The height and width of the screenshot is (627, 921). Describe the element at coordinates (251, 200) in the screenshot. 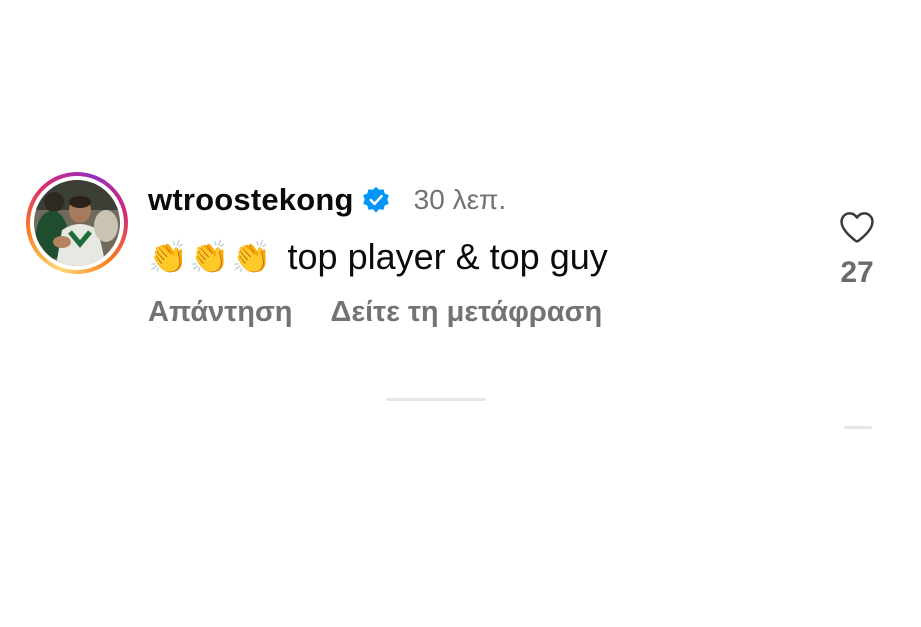

I see `username-link: wtroostekong` at that location.